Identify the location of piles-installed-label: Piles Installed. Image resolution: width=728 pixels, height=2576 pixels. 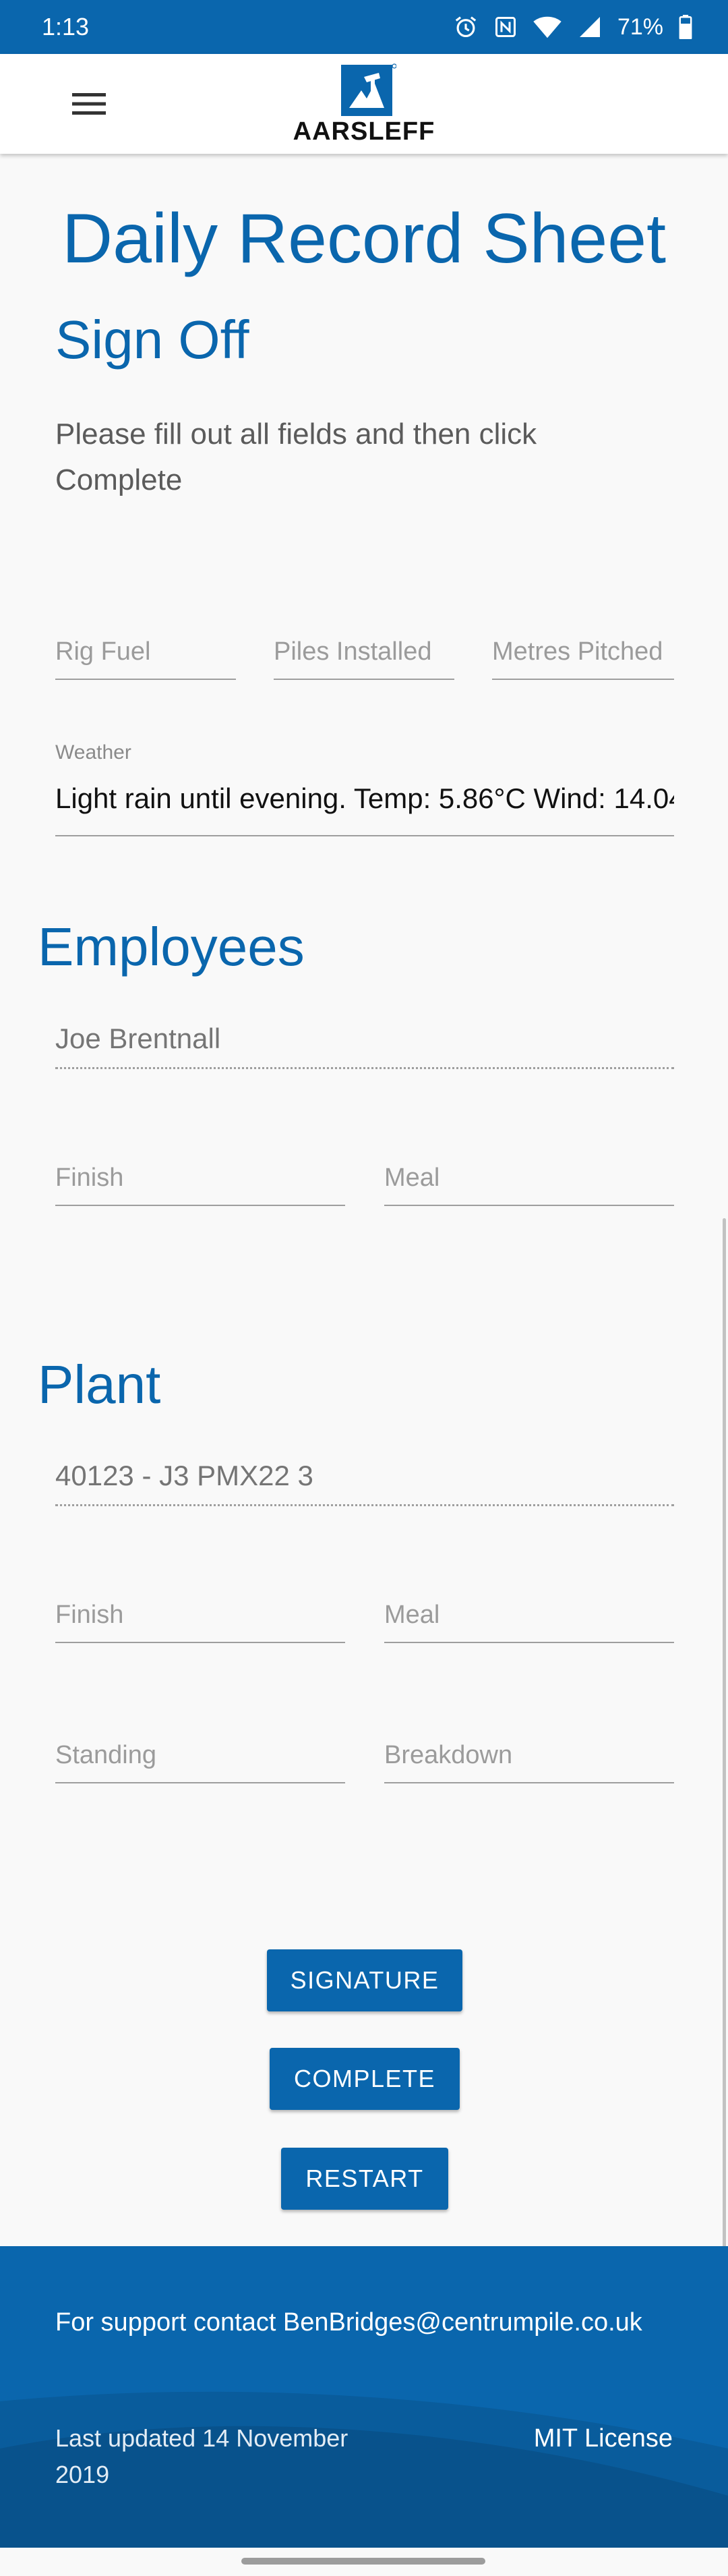
(353, 651).